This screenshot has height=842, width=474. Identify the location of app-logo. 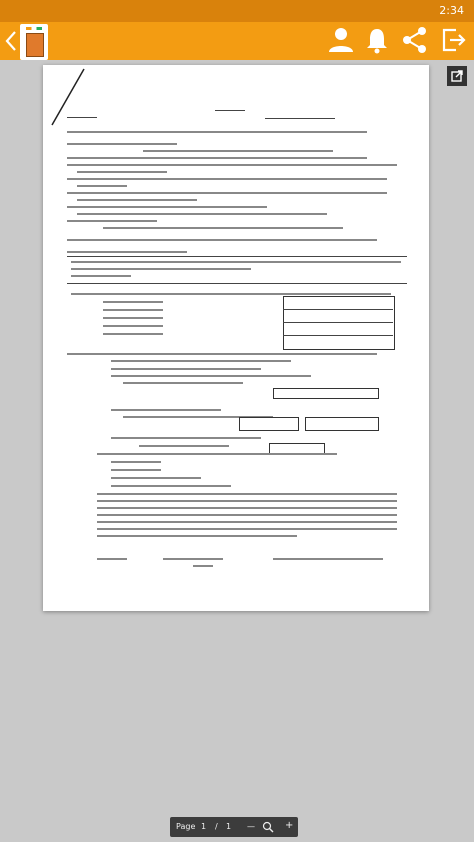
(34, 42).